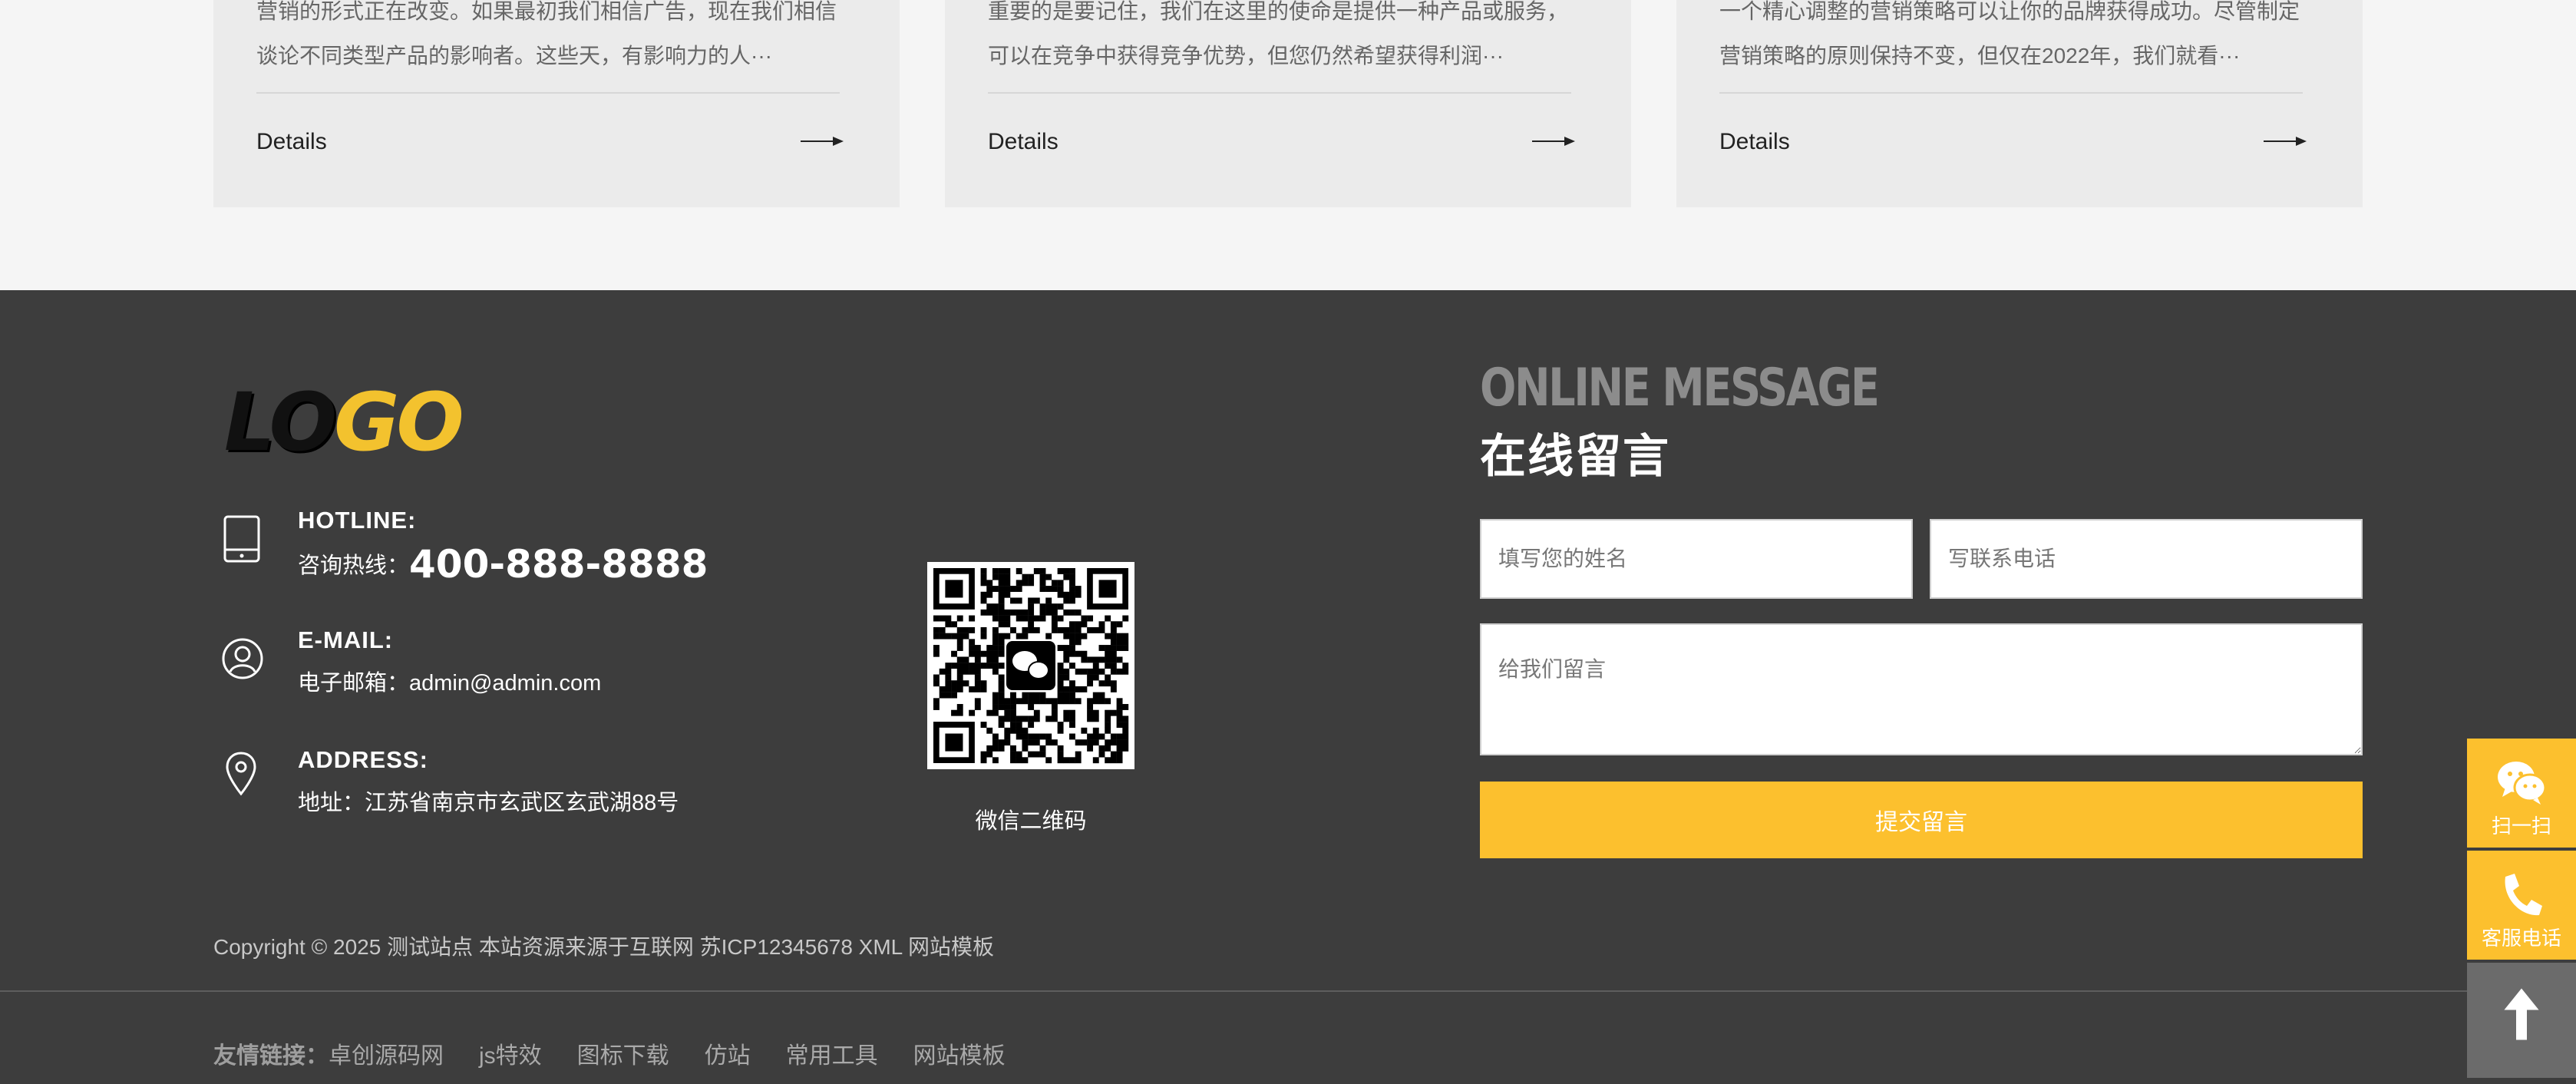 This screenshot has width=2576, height=1084. I want to click on excerpt-line: 一个精心调整的营销策略可以让你的品牌获得成功。尽管制定, so click(2009, 11).